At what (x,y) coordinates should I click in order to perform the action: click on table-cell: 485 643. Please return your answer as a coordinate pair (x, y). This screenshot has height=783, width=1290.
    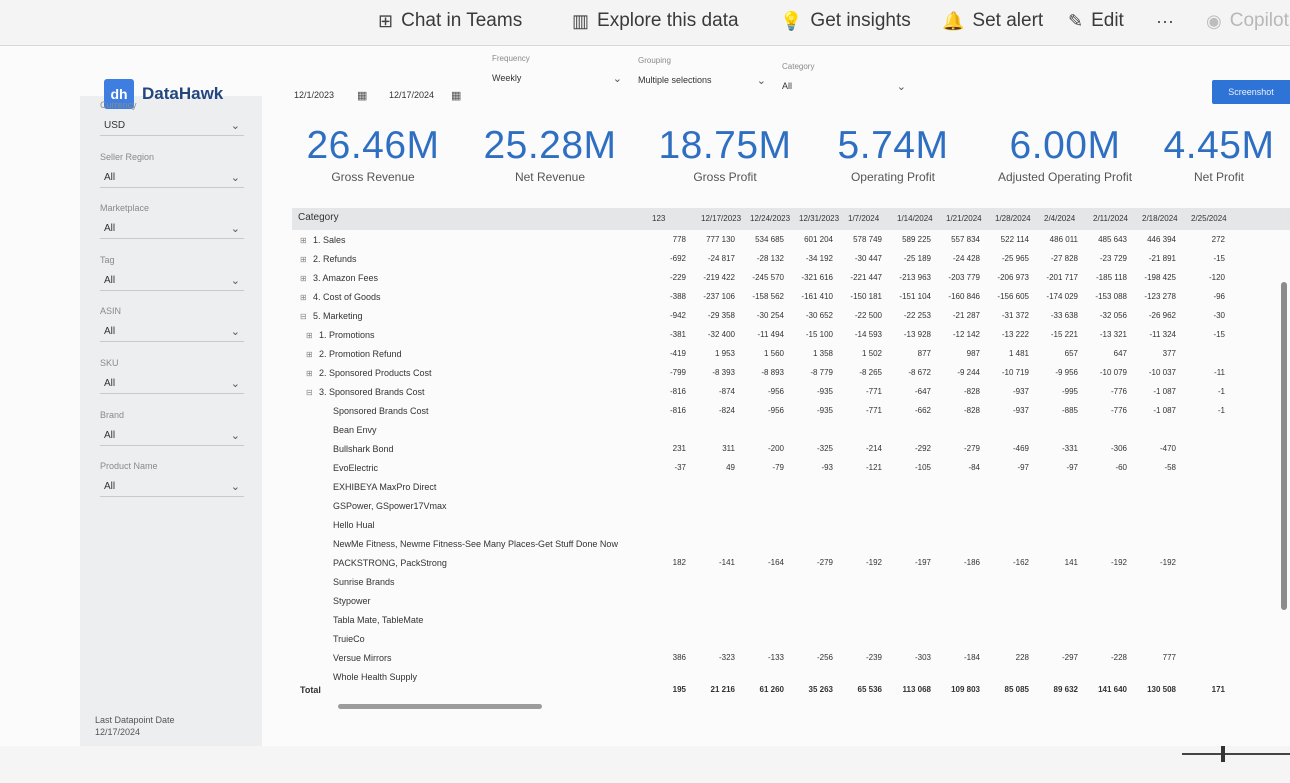
    Looking at the image, I should click on (1112, 239).